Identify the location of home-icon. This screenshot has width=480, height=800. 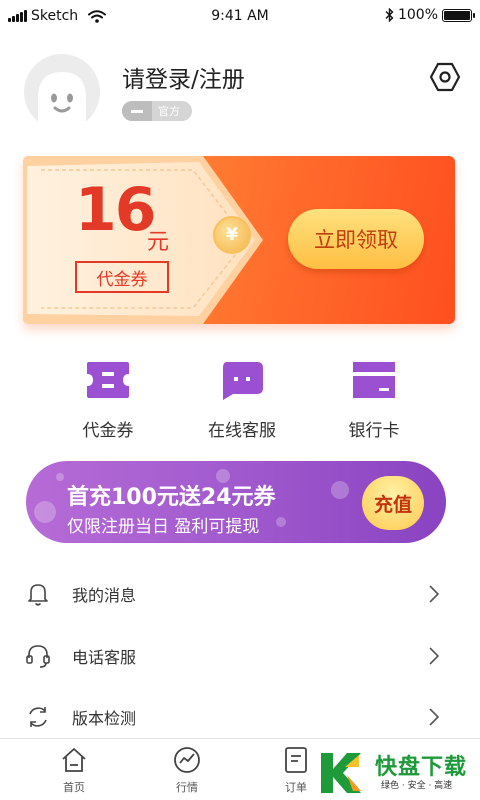
(74, 760).